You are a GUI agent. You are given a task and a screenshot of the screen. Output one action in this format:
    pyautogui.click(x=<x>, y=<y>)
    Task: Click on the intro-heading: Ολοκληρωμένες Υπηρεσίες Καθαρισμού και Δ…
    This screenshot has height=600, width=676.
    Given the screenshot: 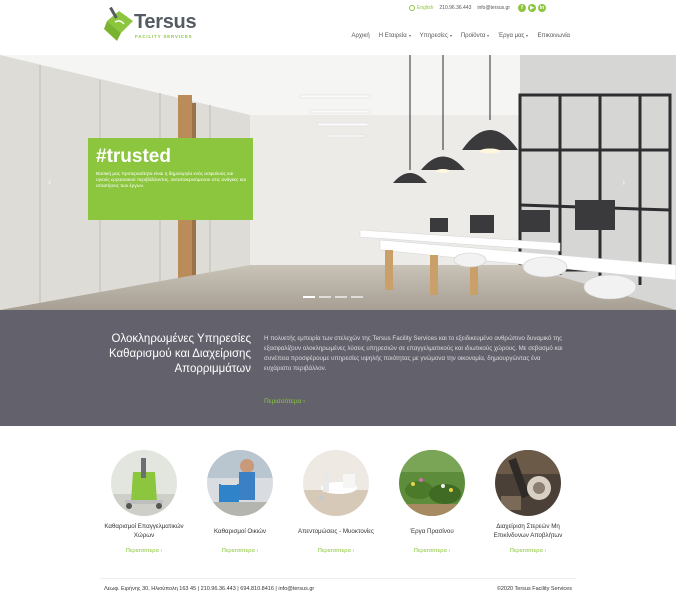 What is the action you would take?
    pyautogui.click(x=179, y=354)
    